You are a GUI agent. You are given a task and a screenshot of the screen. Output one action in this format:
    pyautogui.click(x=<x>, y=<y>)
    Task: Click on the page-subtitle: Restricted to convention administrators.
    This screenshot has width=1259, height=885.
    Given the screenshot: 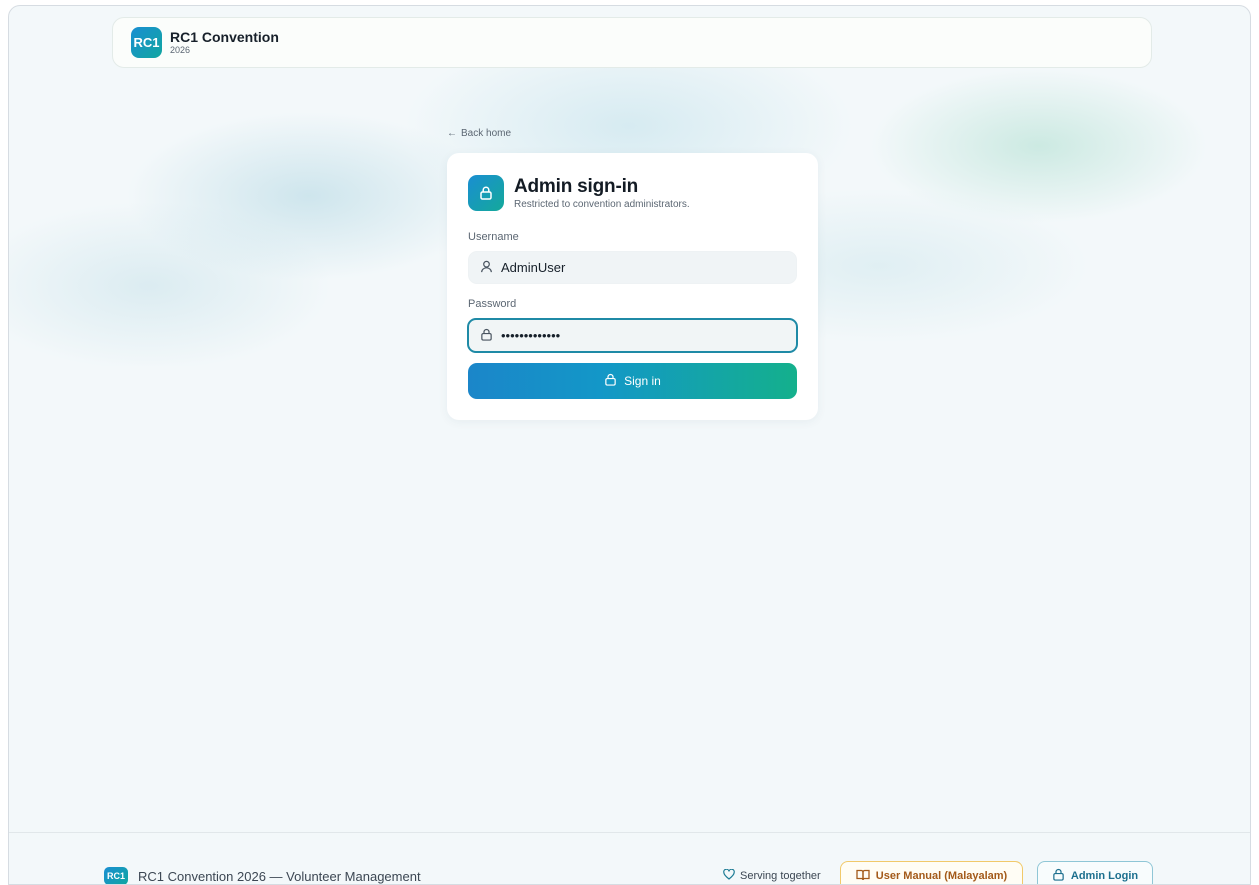 What is the action you would take?
    pyautogui.click(x=602, y=204)
    